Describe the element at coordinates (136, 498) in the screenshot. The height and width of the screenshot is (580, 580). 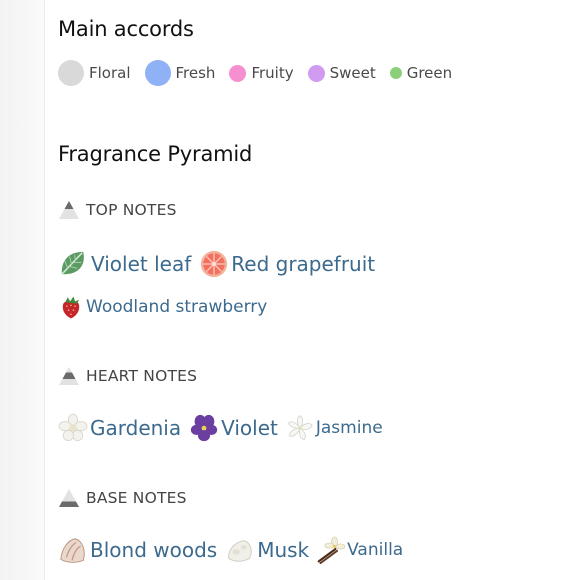
I see `base-notes-label: BASE NOTES` at that location.